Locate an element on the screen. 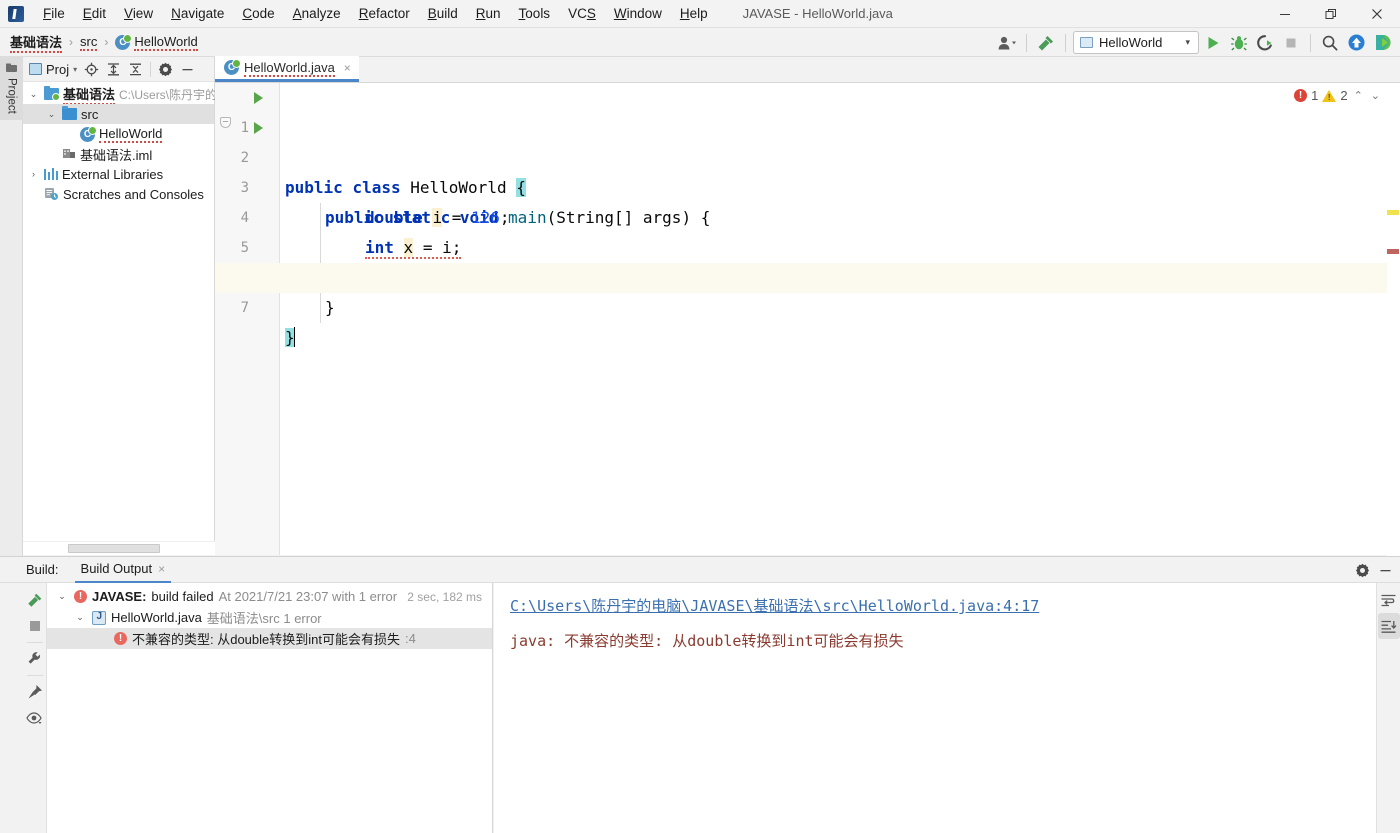 Image resolution: width=1400 pixels, height=833 pixels. code-line: 5 System.out.println(x); is located at coordinates (807, 245).